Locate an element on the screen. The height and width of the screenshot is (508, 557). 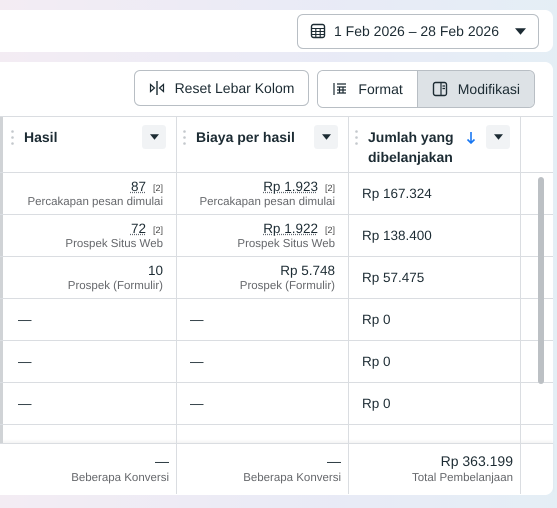
list-format-icon is located at coordinates (340, 89).